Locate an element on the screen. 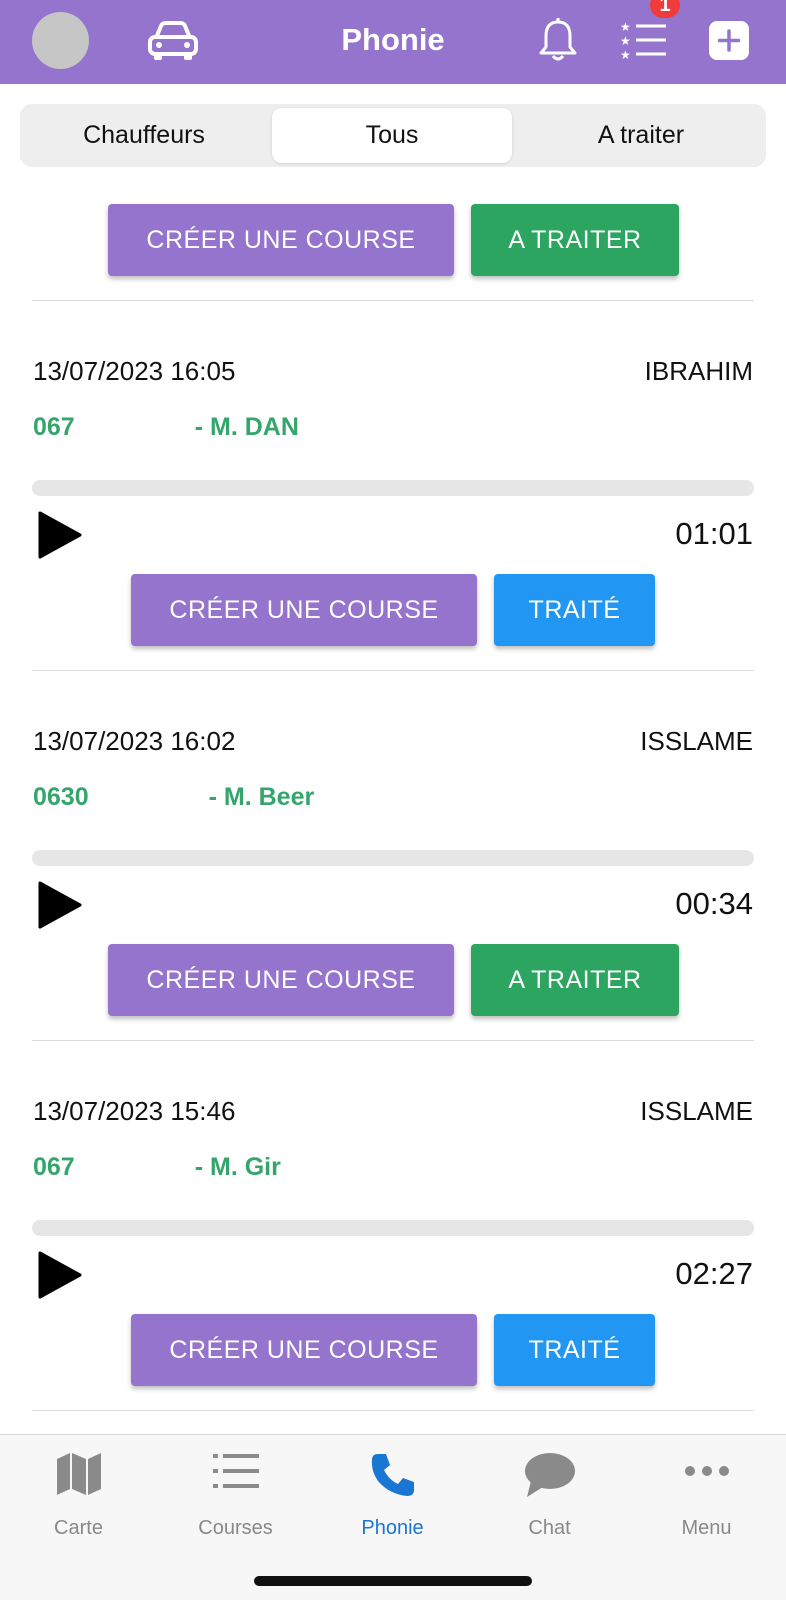 The width and height of the screenshot is (786, 1600). call-datetime: 13/07/2023 16:02 is located at coordinates (134, 741).